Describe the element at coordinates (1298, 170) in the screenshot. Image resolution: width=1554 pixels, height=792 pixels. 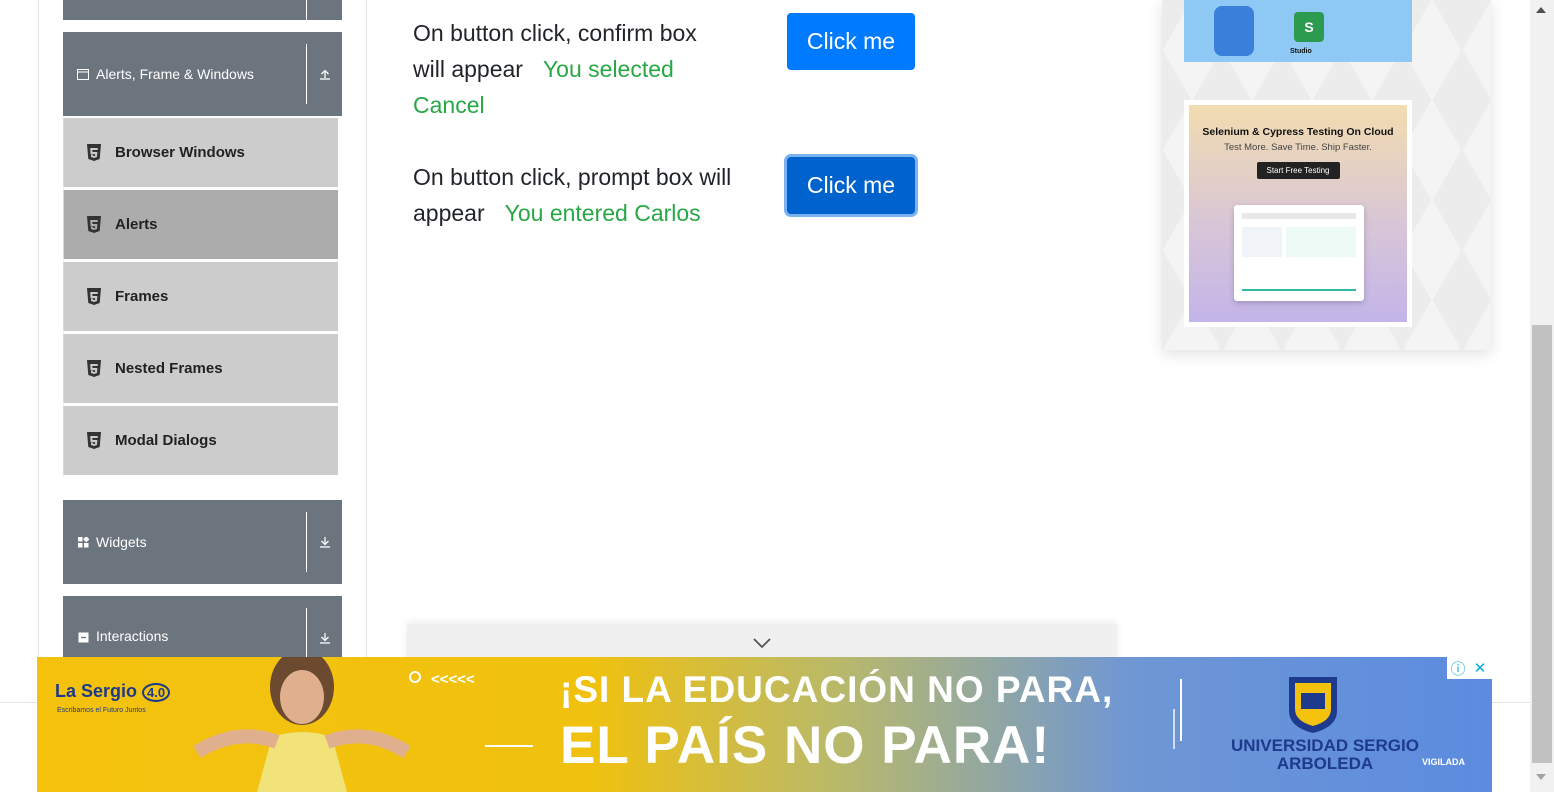
I see `side-ad-cta-button: Start Free Testing` at that location.